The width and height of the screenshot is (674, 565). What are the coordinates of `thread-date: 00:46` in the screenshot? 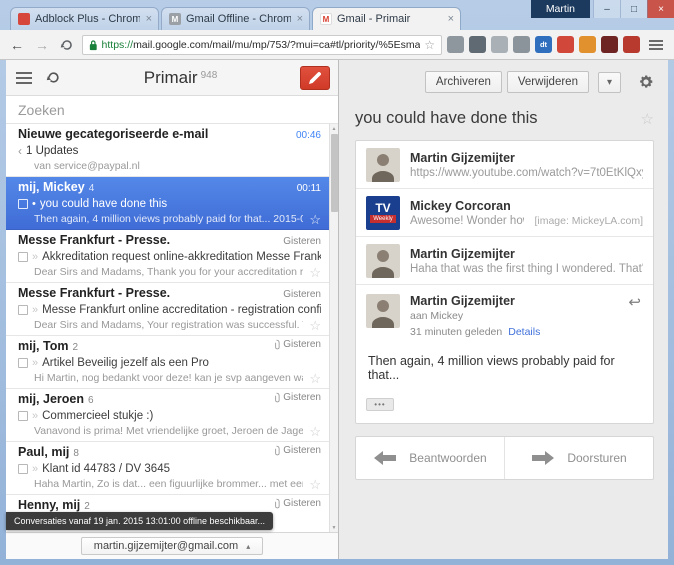 It's located at (308, 135).